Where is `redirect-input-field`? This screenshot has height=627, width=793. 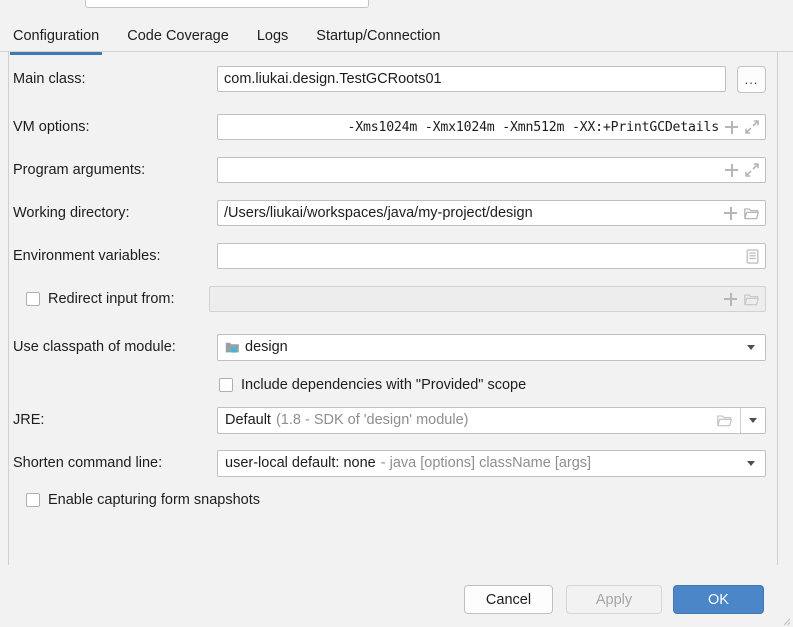 redirect-input-field is located at coordinates (487, 299).